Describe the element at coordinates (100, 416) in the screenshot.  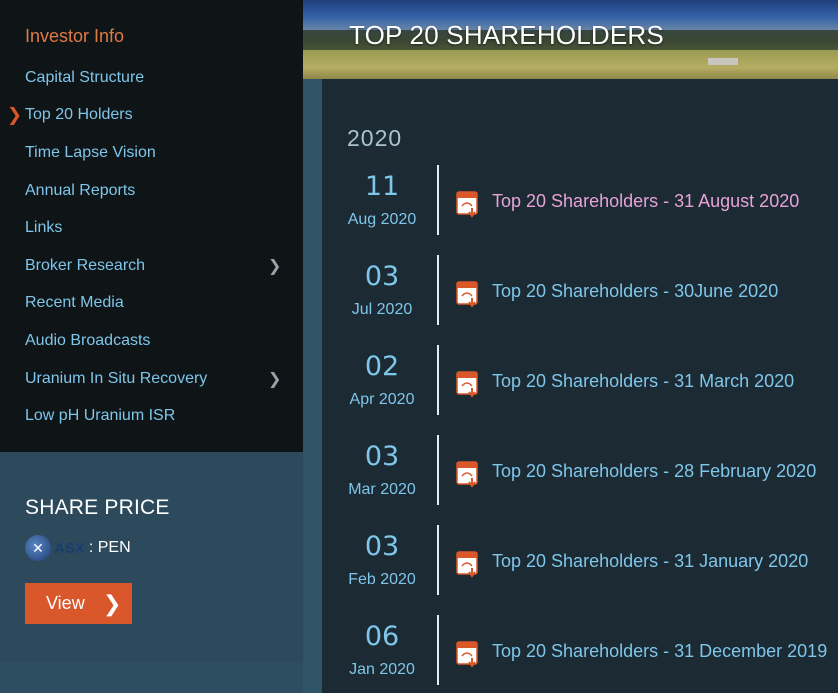
I see `sidebar-item-label: Low pH Uranium ISR` at that location.